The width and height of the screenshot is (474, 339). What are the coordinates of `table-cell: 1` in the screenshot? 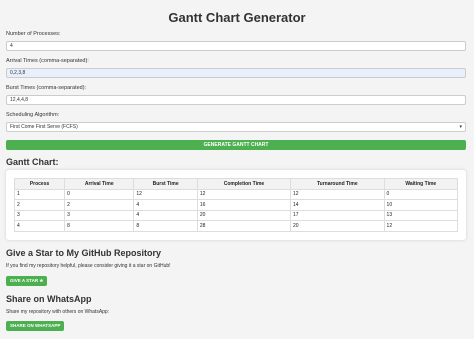 It's located at (39, 194).